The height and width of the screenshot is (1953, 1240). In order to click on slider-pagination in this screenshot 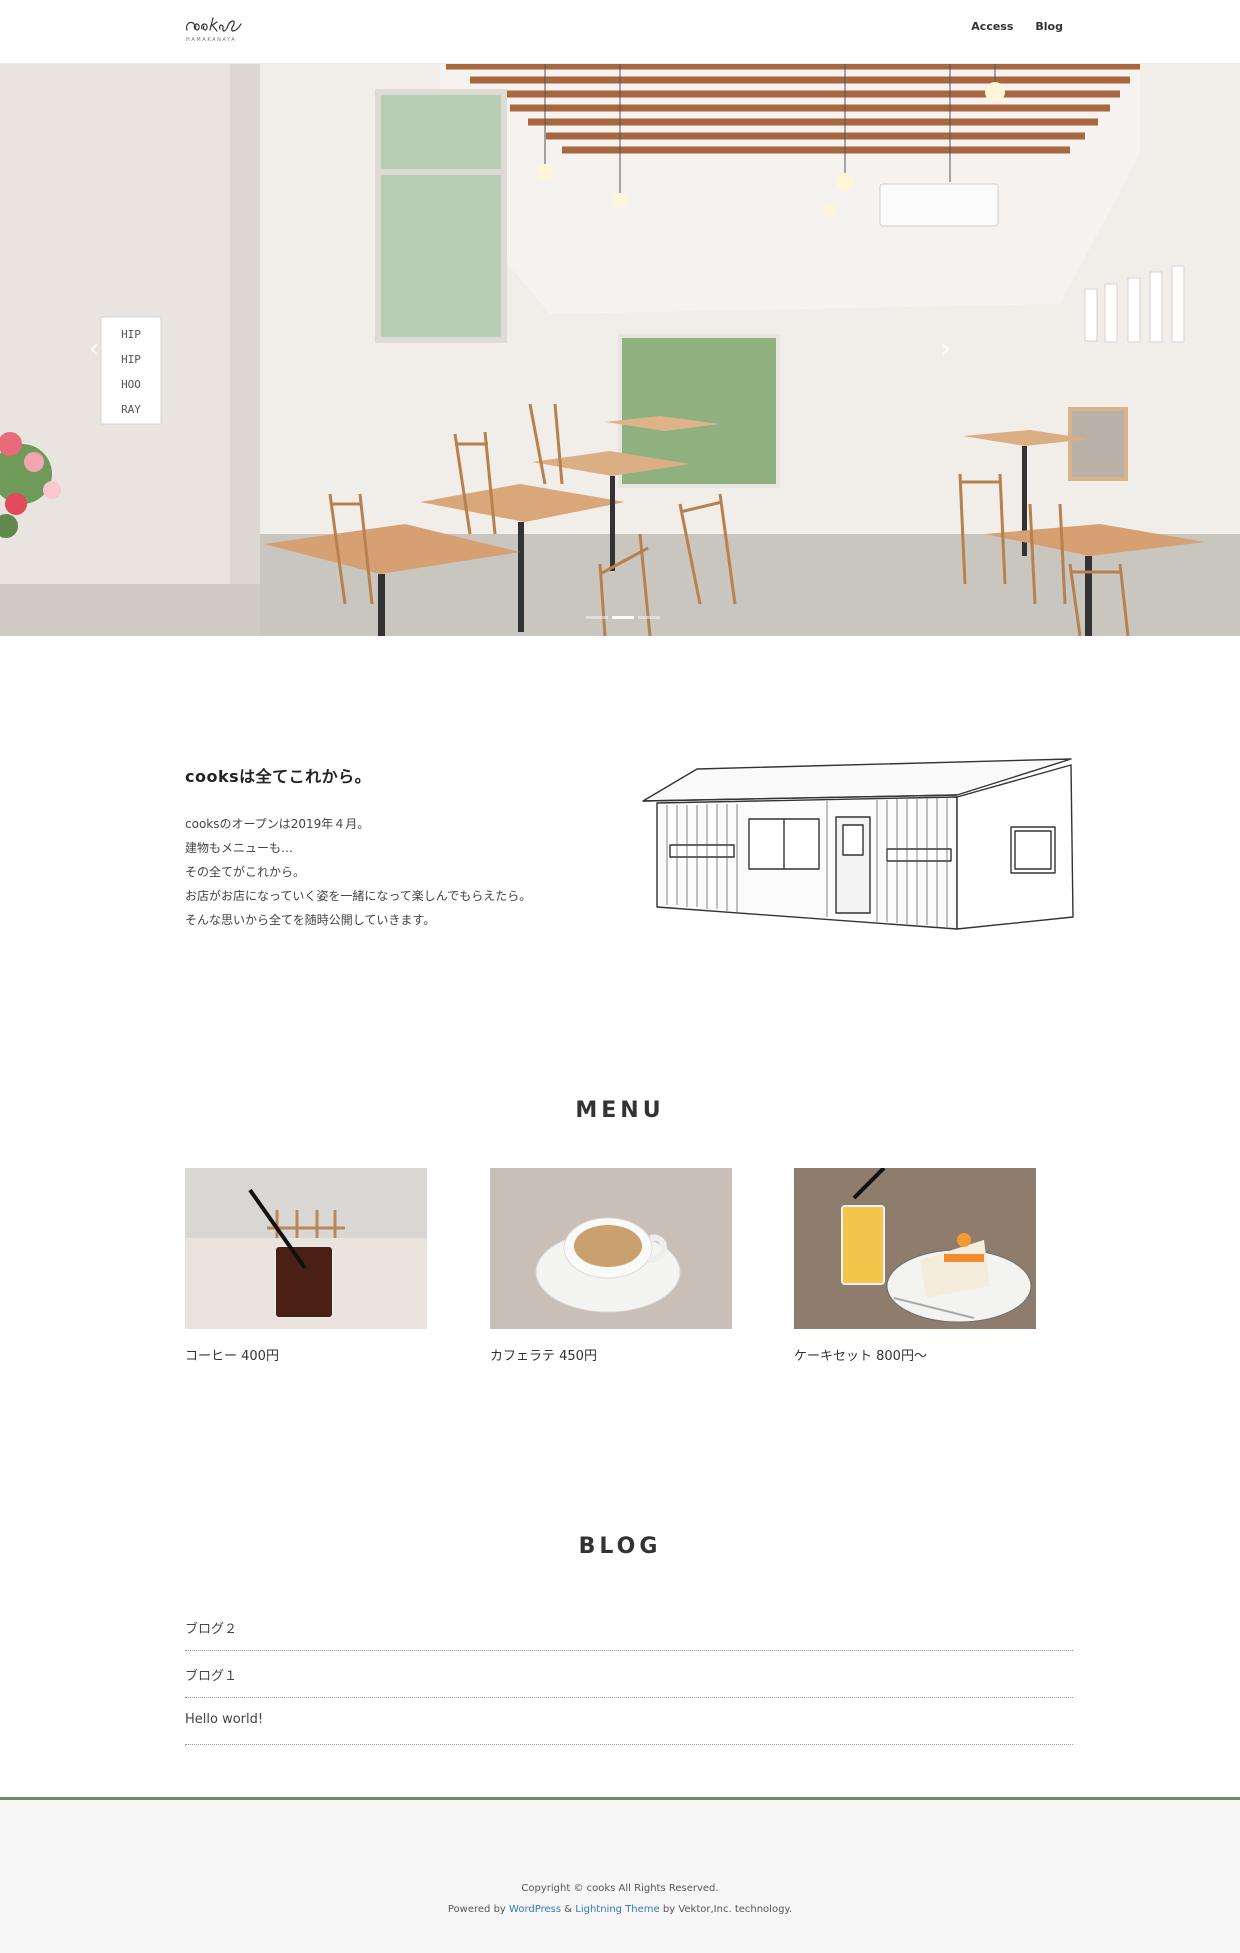, I will do `click(623, 617)`.